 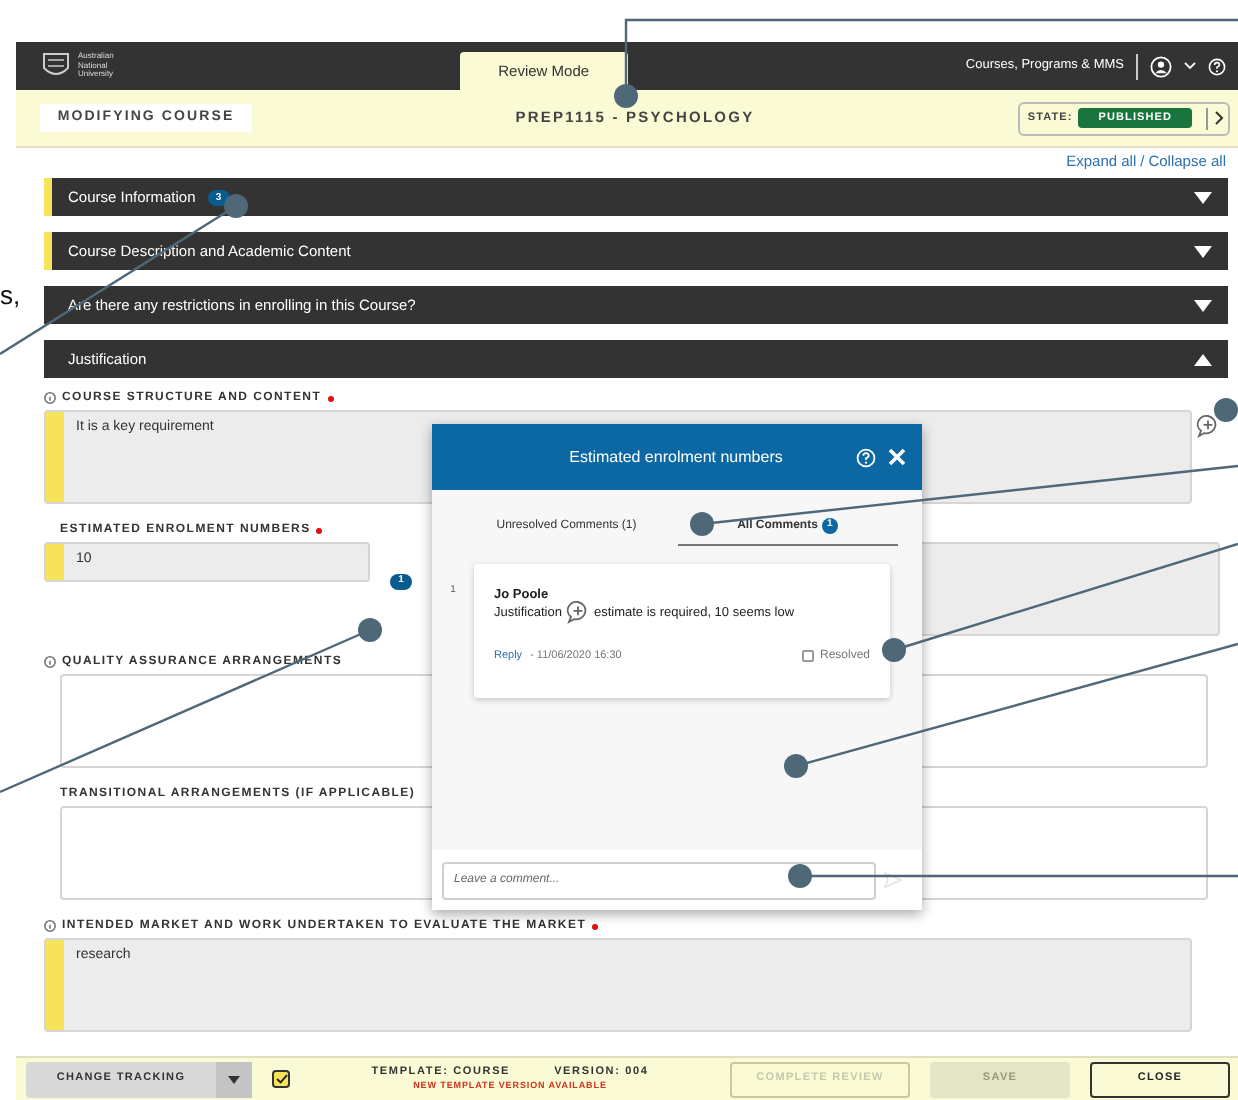 I want to click on check-icon, so click(x=281, y=1079).